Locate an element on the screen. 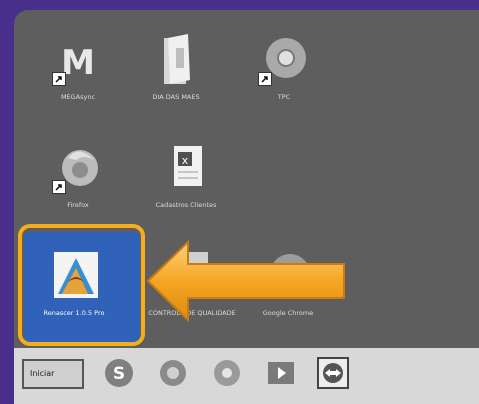 The height and width of the screenshot is (404, 479). svg-text: x is located at coordinates (185, 160).